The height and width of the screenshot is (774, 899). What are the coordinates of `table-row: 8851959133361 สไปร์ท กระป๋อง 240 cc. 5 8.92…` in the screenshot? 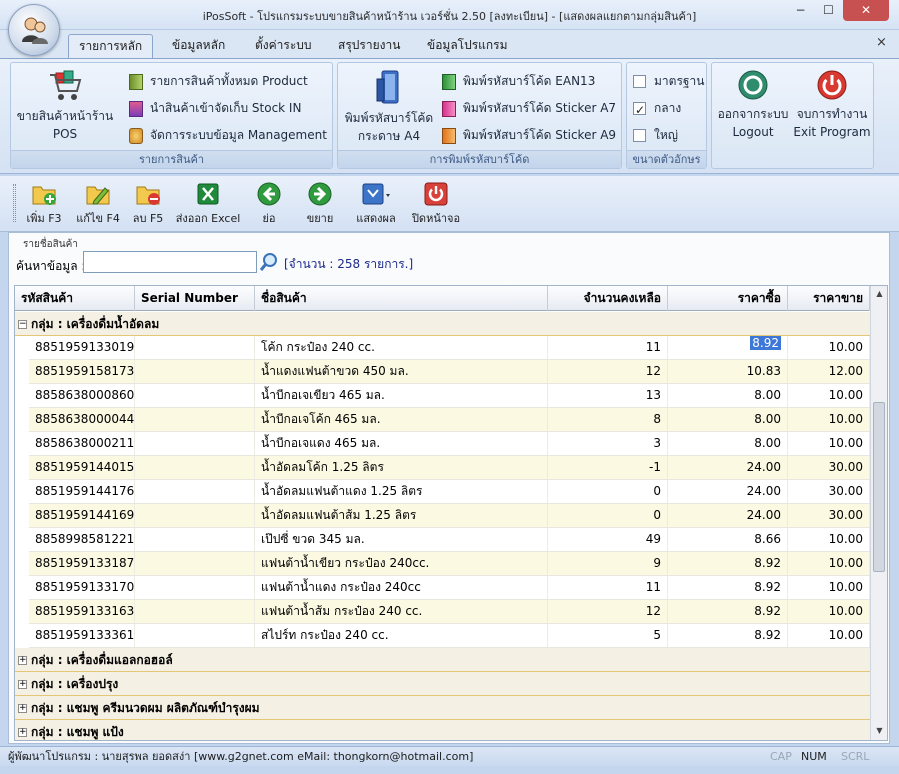 It's located at (449, 636).